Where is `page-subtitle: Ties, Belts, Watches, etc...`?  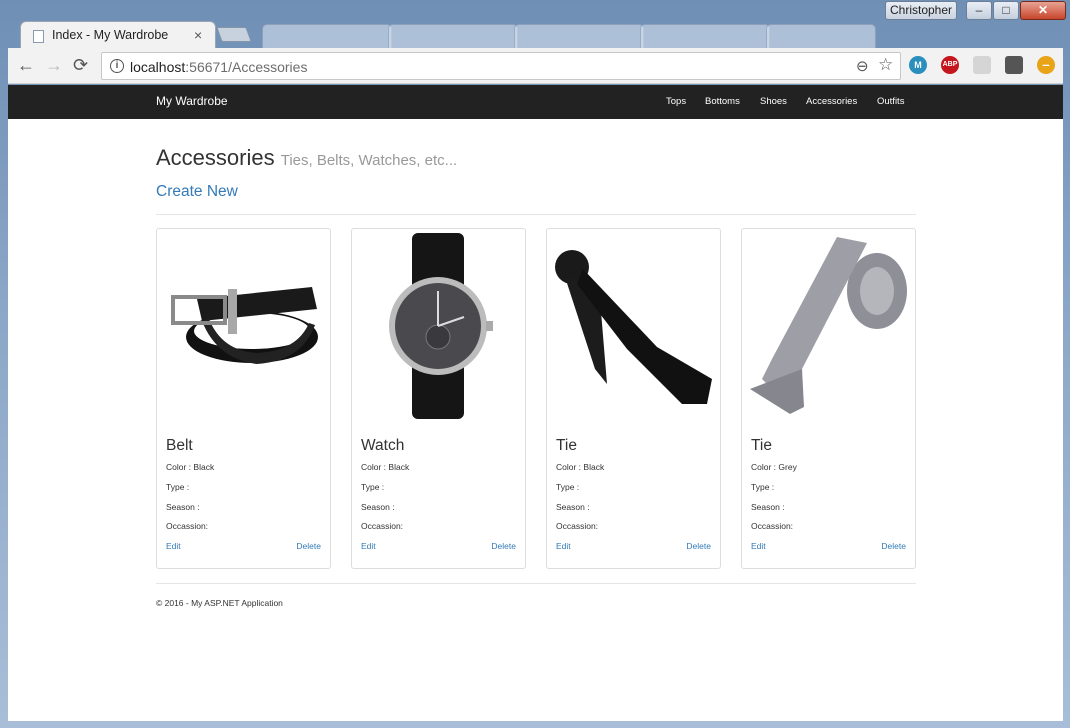 page-subtitle: Ties, Belts, Watches, etc... is located at coordinates (369, 160).